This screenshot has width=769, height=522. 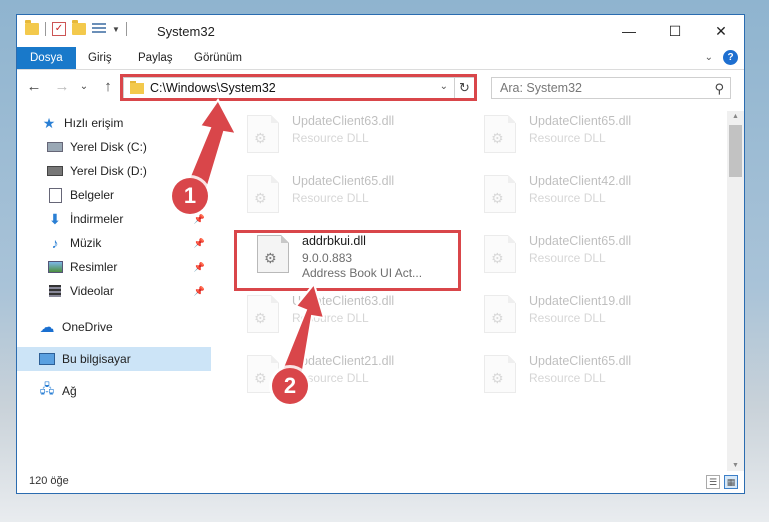 I want to click on sidebar-item-label: Videolar, so click(x=92, y=291).